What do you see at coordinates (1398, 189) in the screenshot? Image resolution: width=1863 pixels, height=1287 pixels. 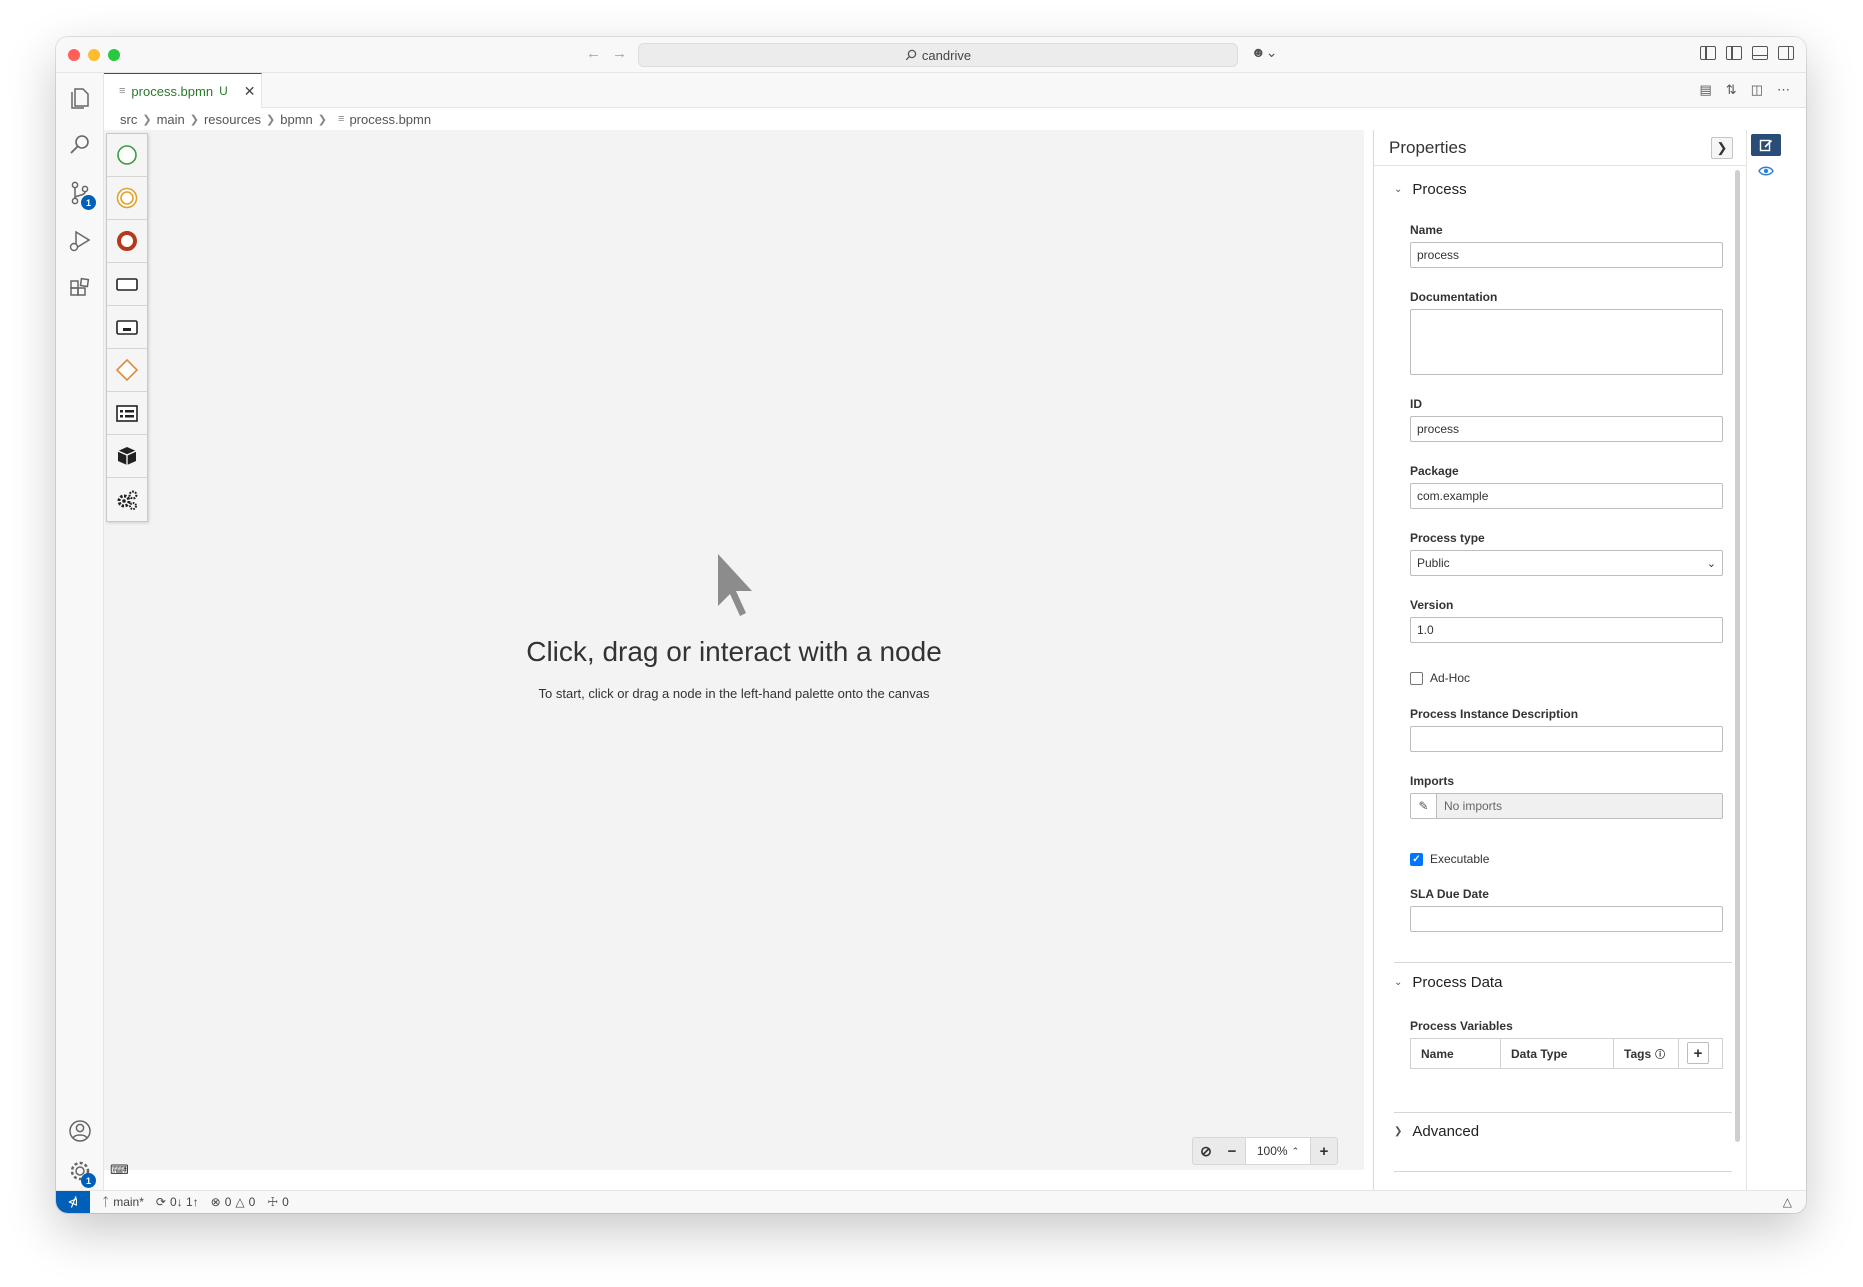 I see `chevron-down-icon: ⌄` at bounding box center [1398, 189].